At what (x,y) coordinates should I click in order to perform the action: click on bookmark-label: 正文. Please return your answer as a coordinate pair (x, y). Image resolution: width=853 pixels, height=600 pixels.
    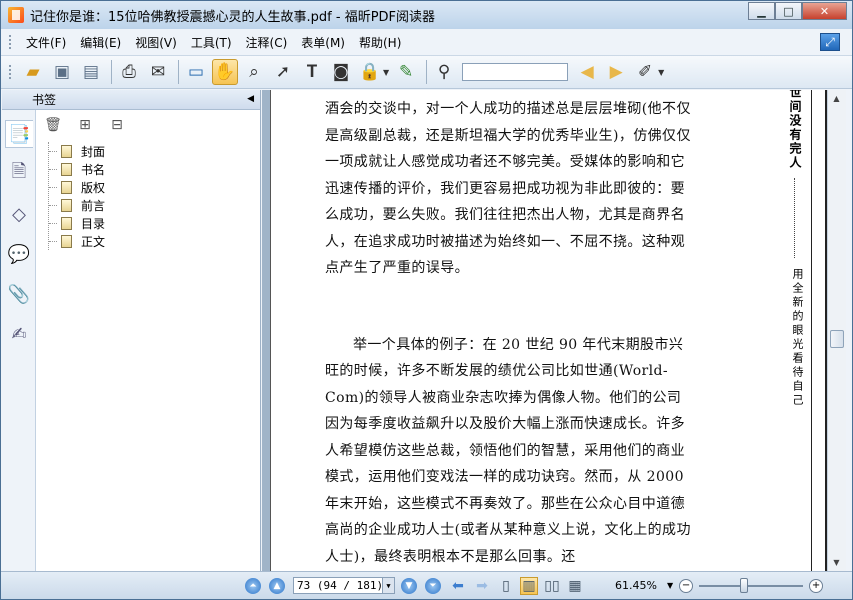
    Looking at the image, I should click on (93, 241).